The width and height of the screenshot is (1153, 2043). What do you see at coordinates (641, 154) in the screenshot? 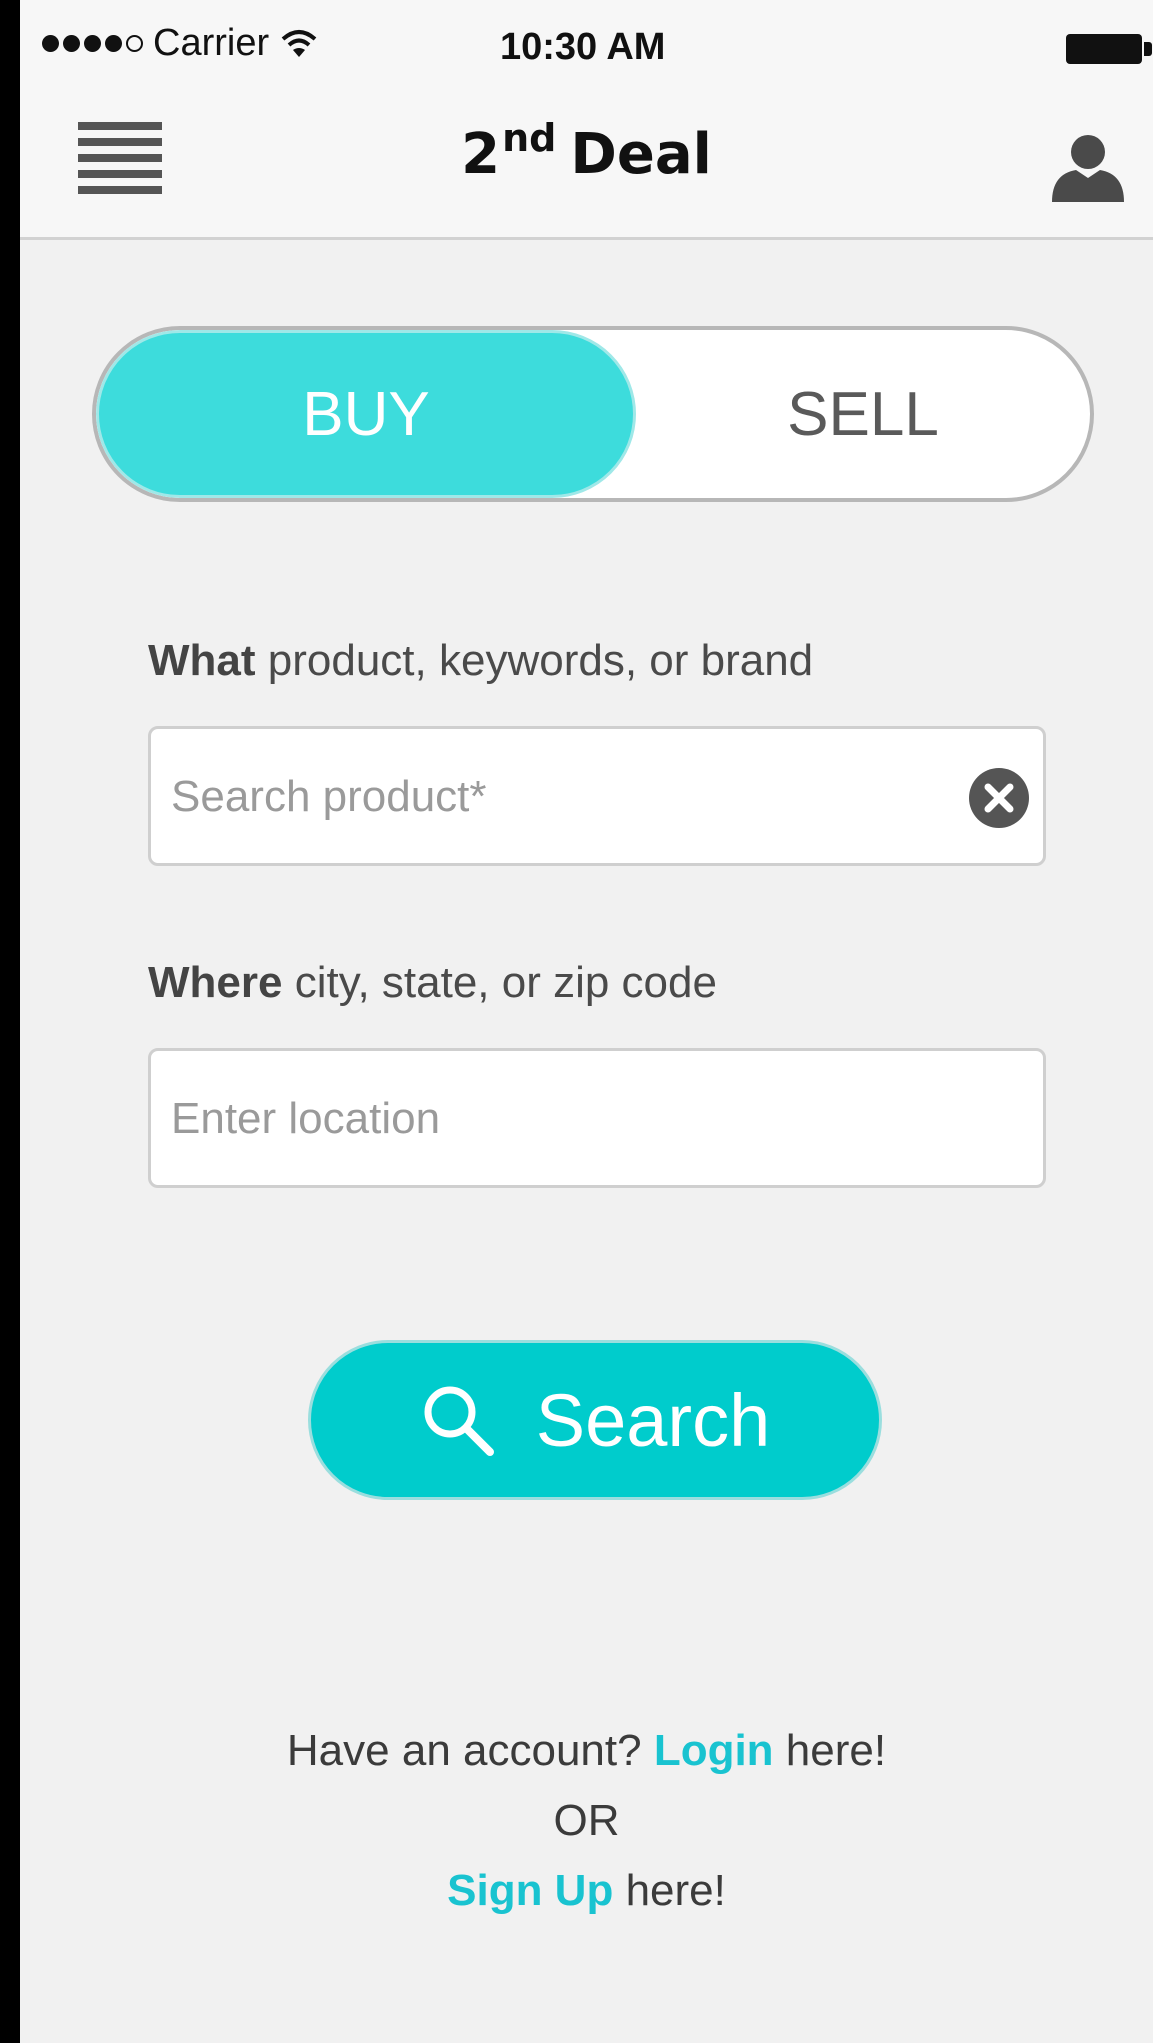
I see `app-title-rest: Deal` at bounding box center [641, 154].